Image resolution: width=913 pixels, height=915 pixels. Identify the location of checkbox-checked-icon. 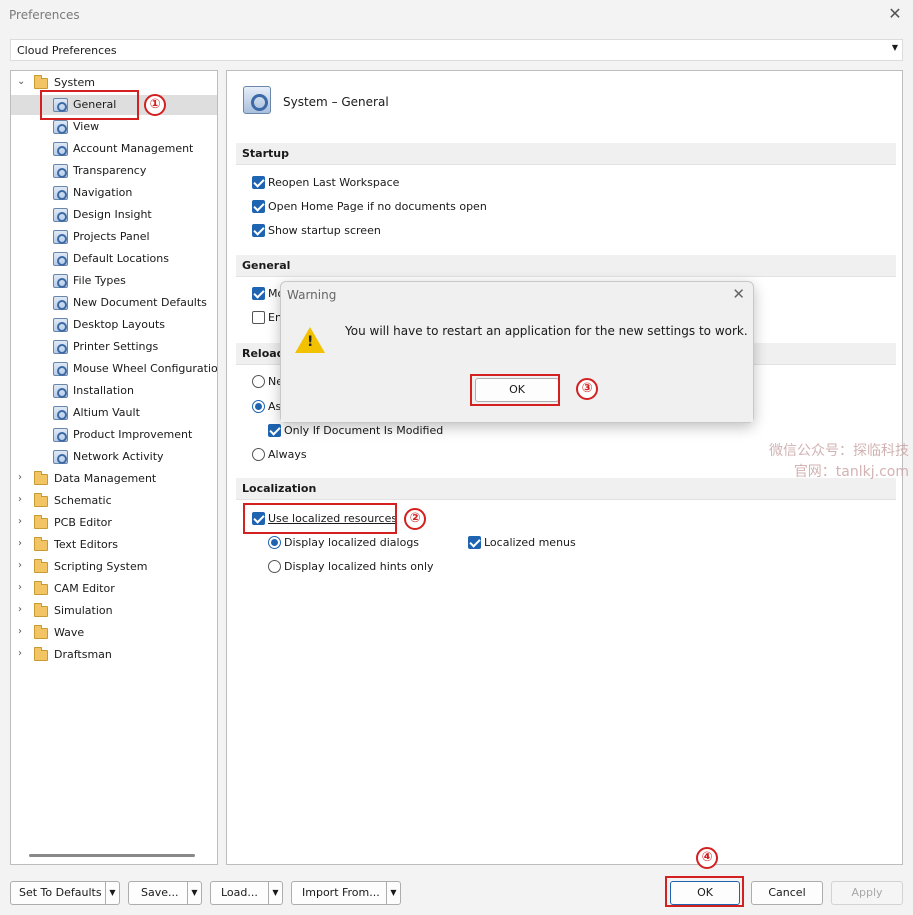
(258, 230).